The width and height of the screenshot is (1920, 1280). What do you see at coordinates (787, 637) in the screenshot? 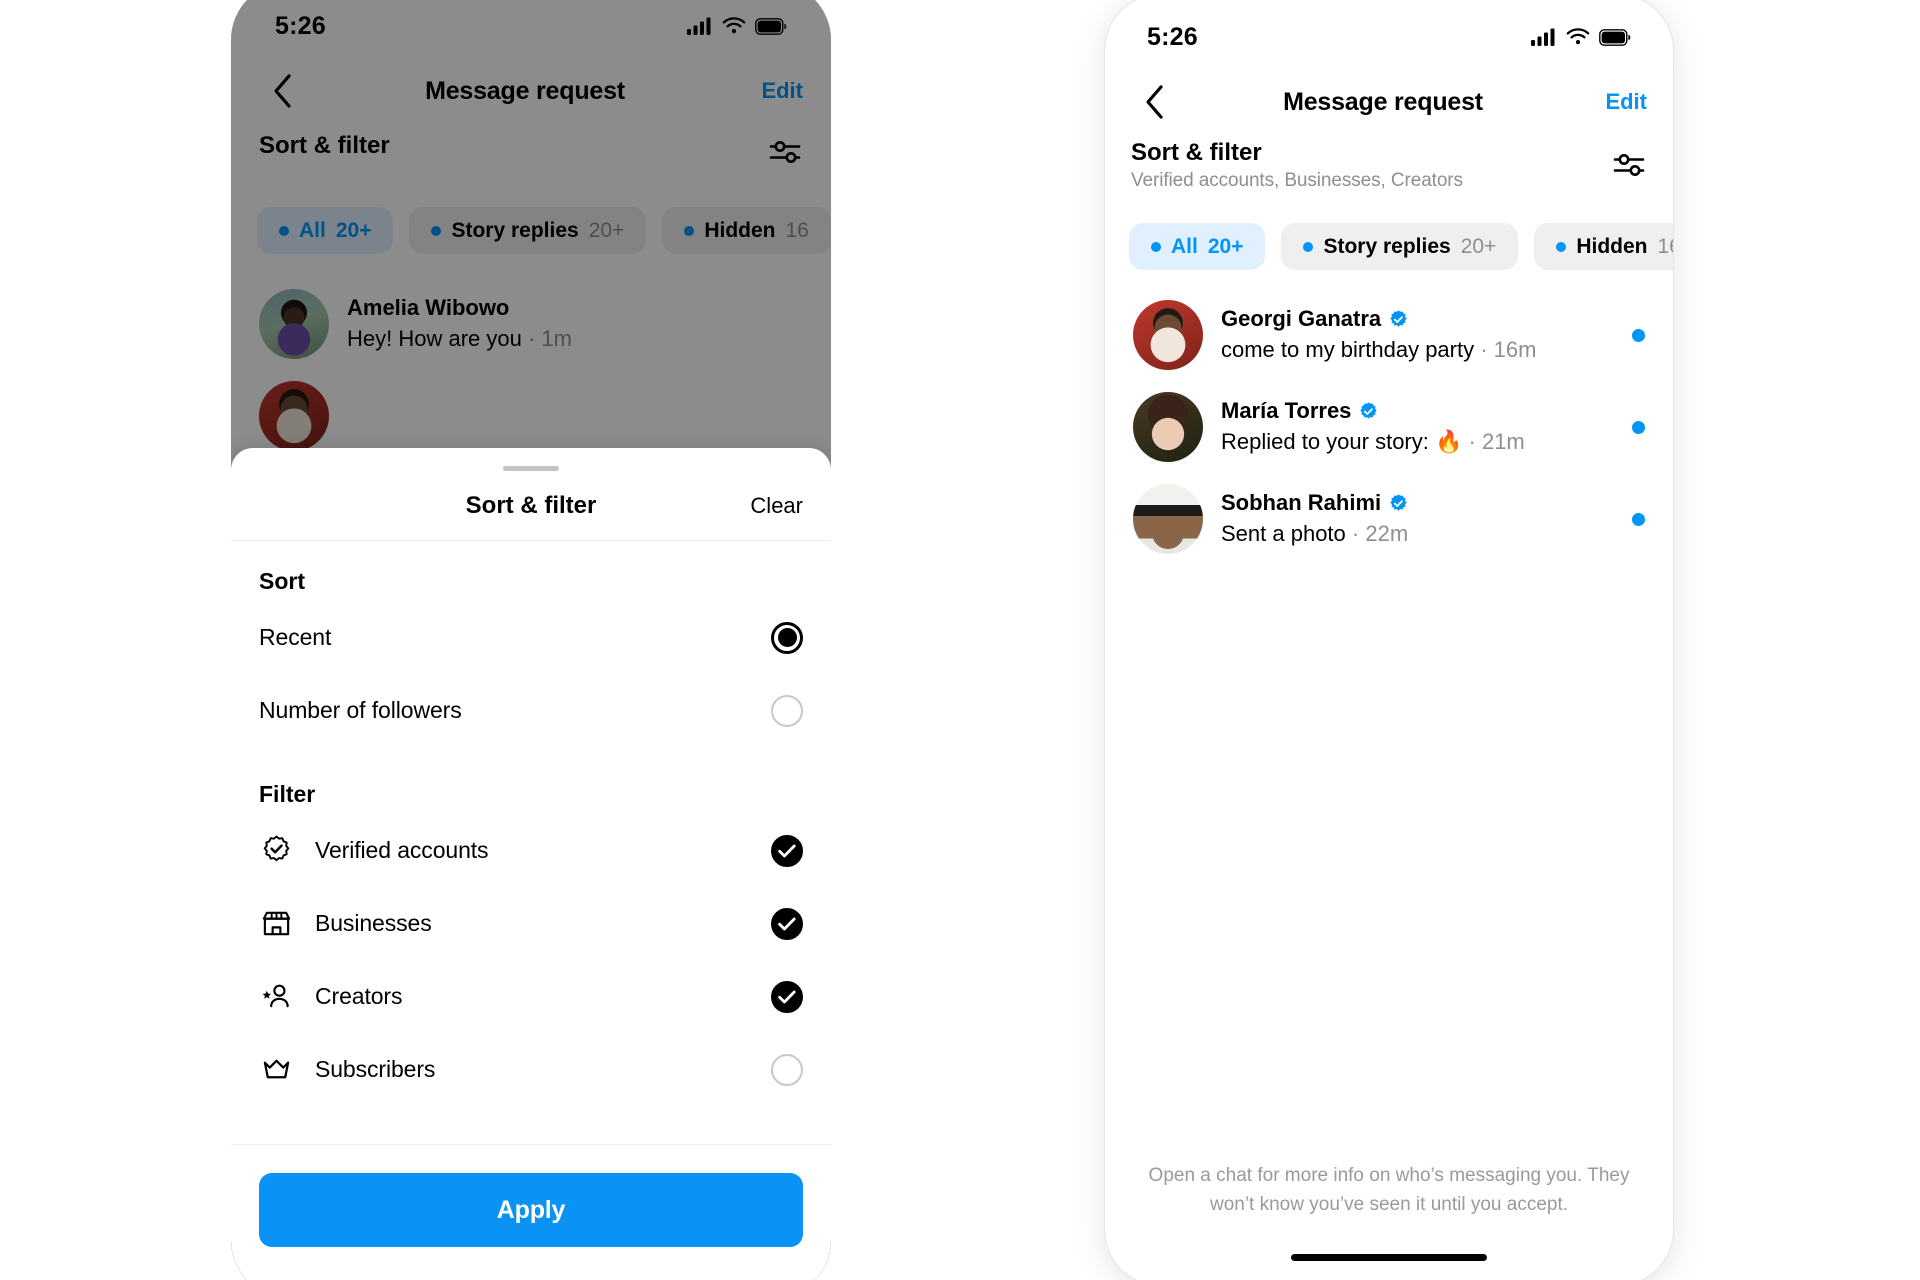
I see `radio-recent` at bounding box center [787, 637].